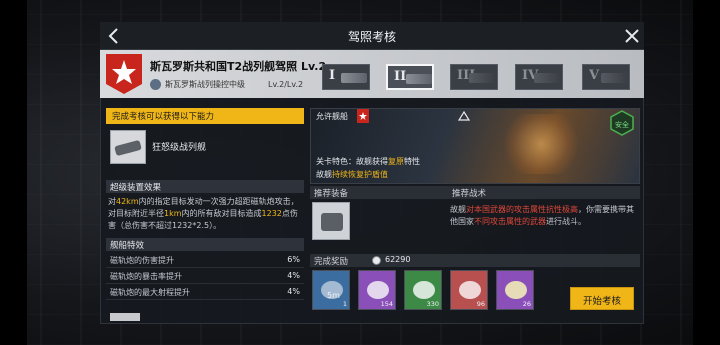  What do you see at coordinates (543, 216) in the screenshot?
I see `tactic-description: 故舰对本国武器的攻击属性抗性极高，你需要携带其他国家不同攻击属性的武器进行战斗。` at bounding box center [543, 216].